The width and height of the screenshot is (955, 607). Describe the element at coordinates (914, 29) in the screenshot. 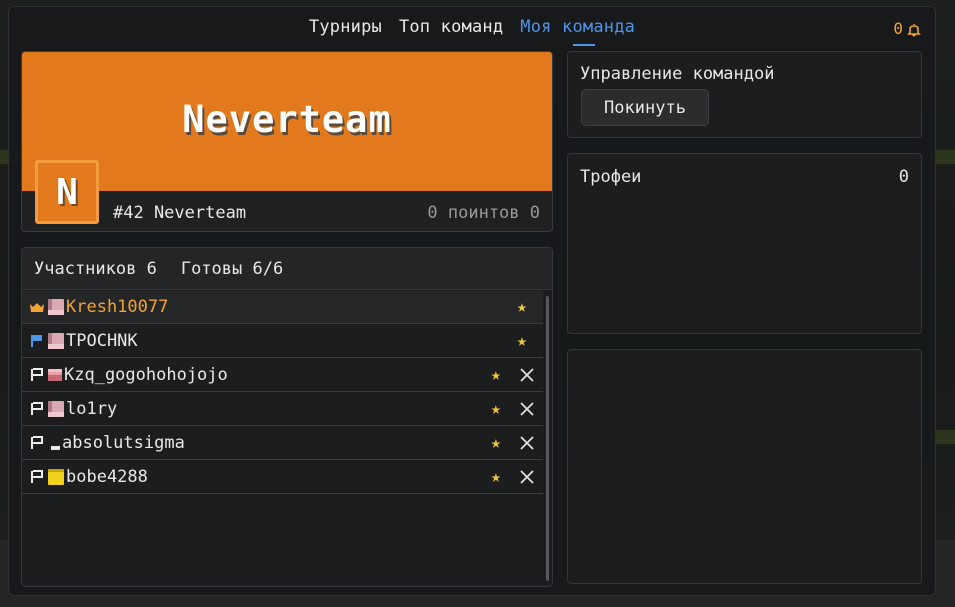

I see `bell-icon` at that location.